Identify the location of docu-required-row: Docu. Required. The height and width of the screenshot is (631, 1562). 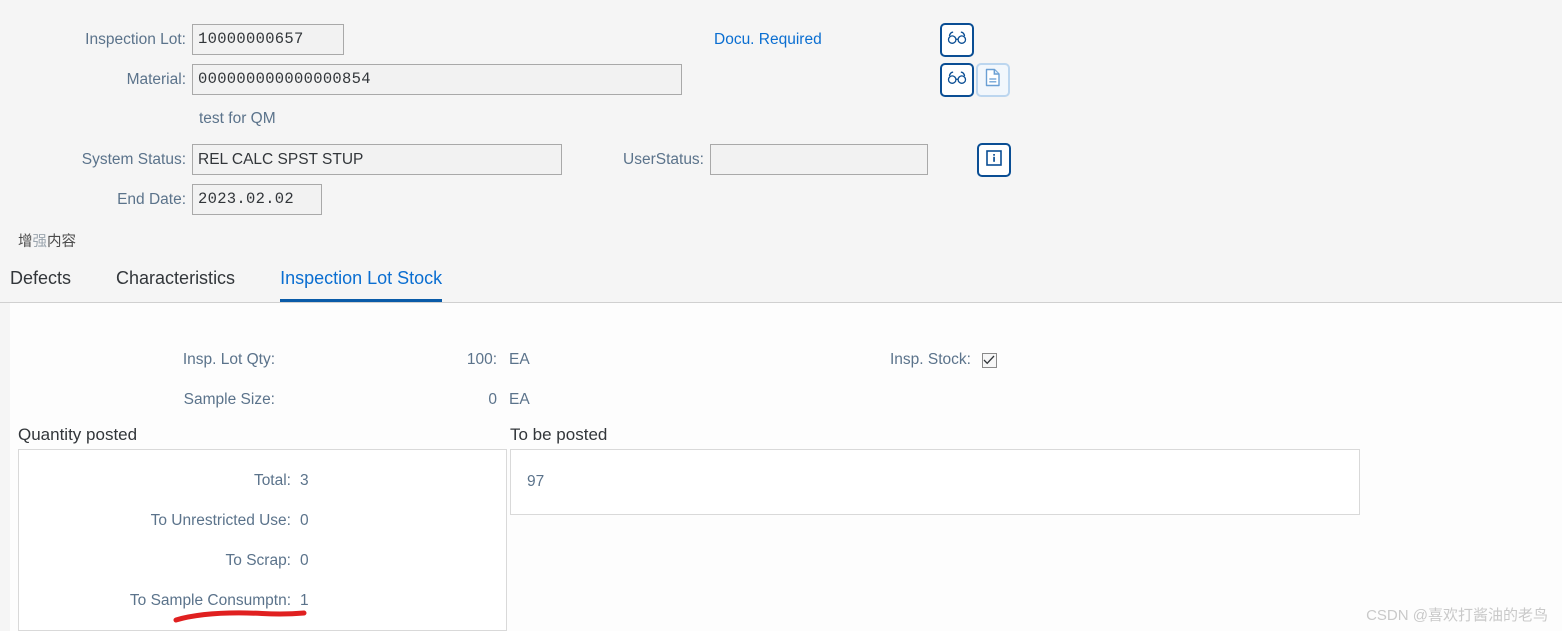
(768, 40).